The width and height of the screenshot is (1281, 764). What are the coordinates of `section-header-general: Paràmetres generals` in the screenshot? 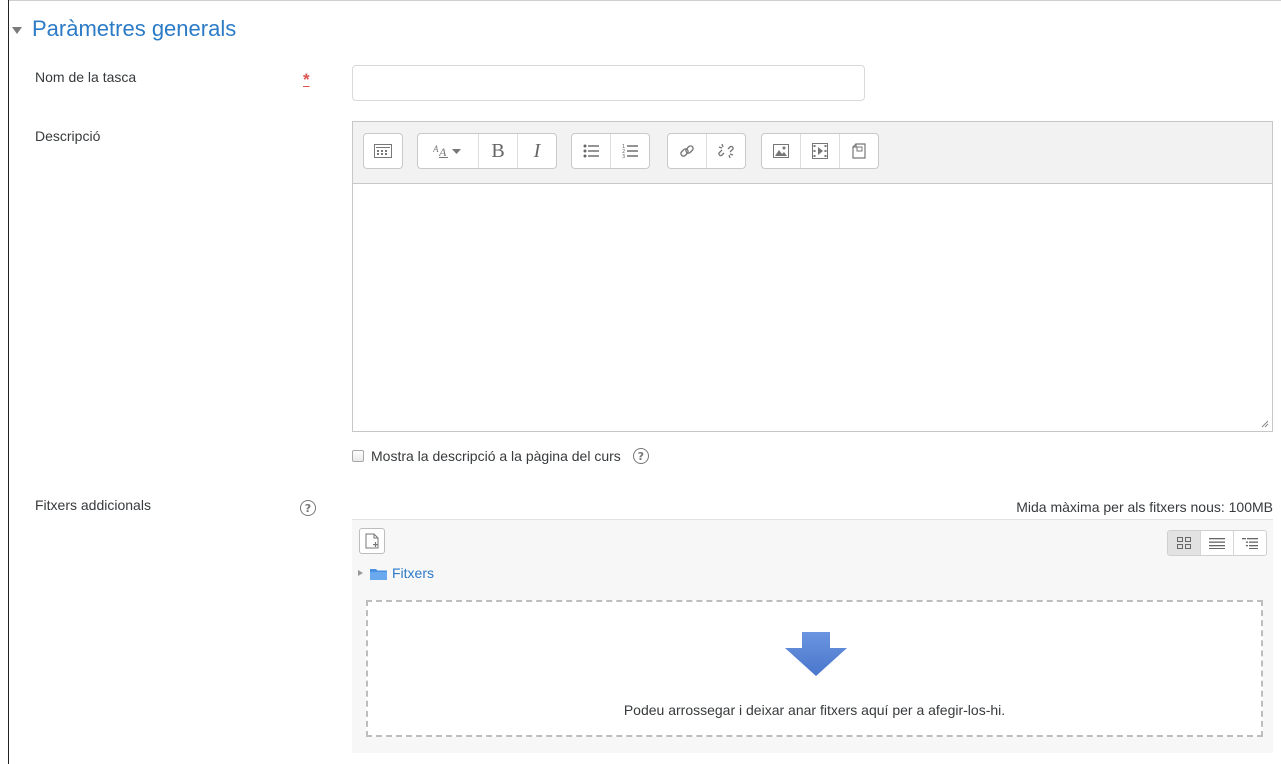 It's located at (124, 29).